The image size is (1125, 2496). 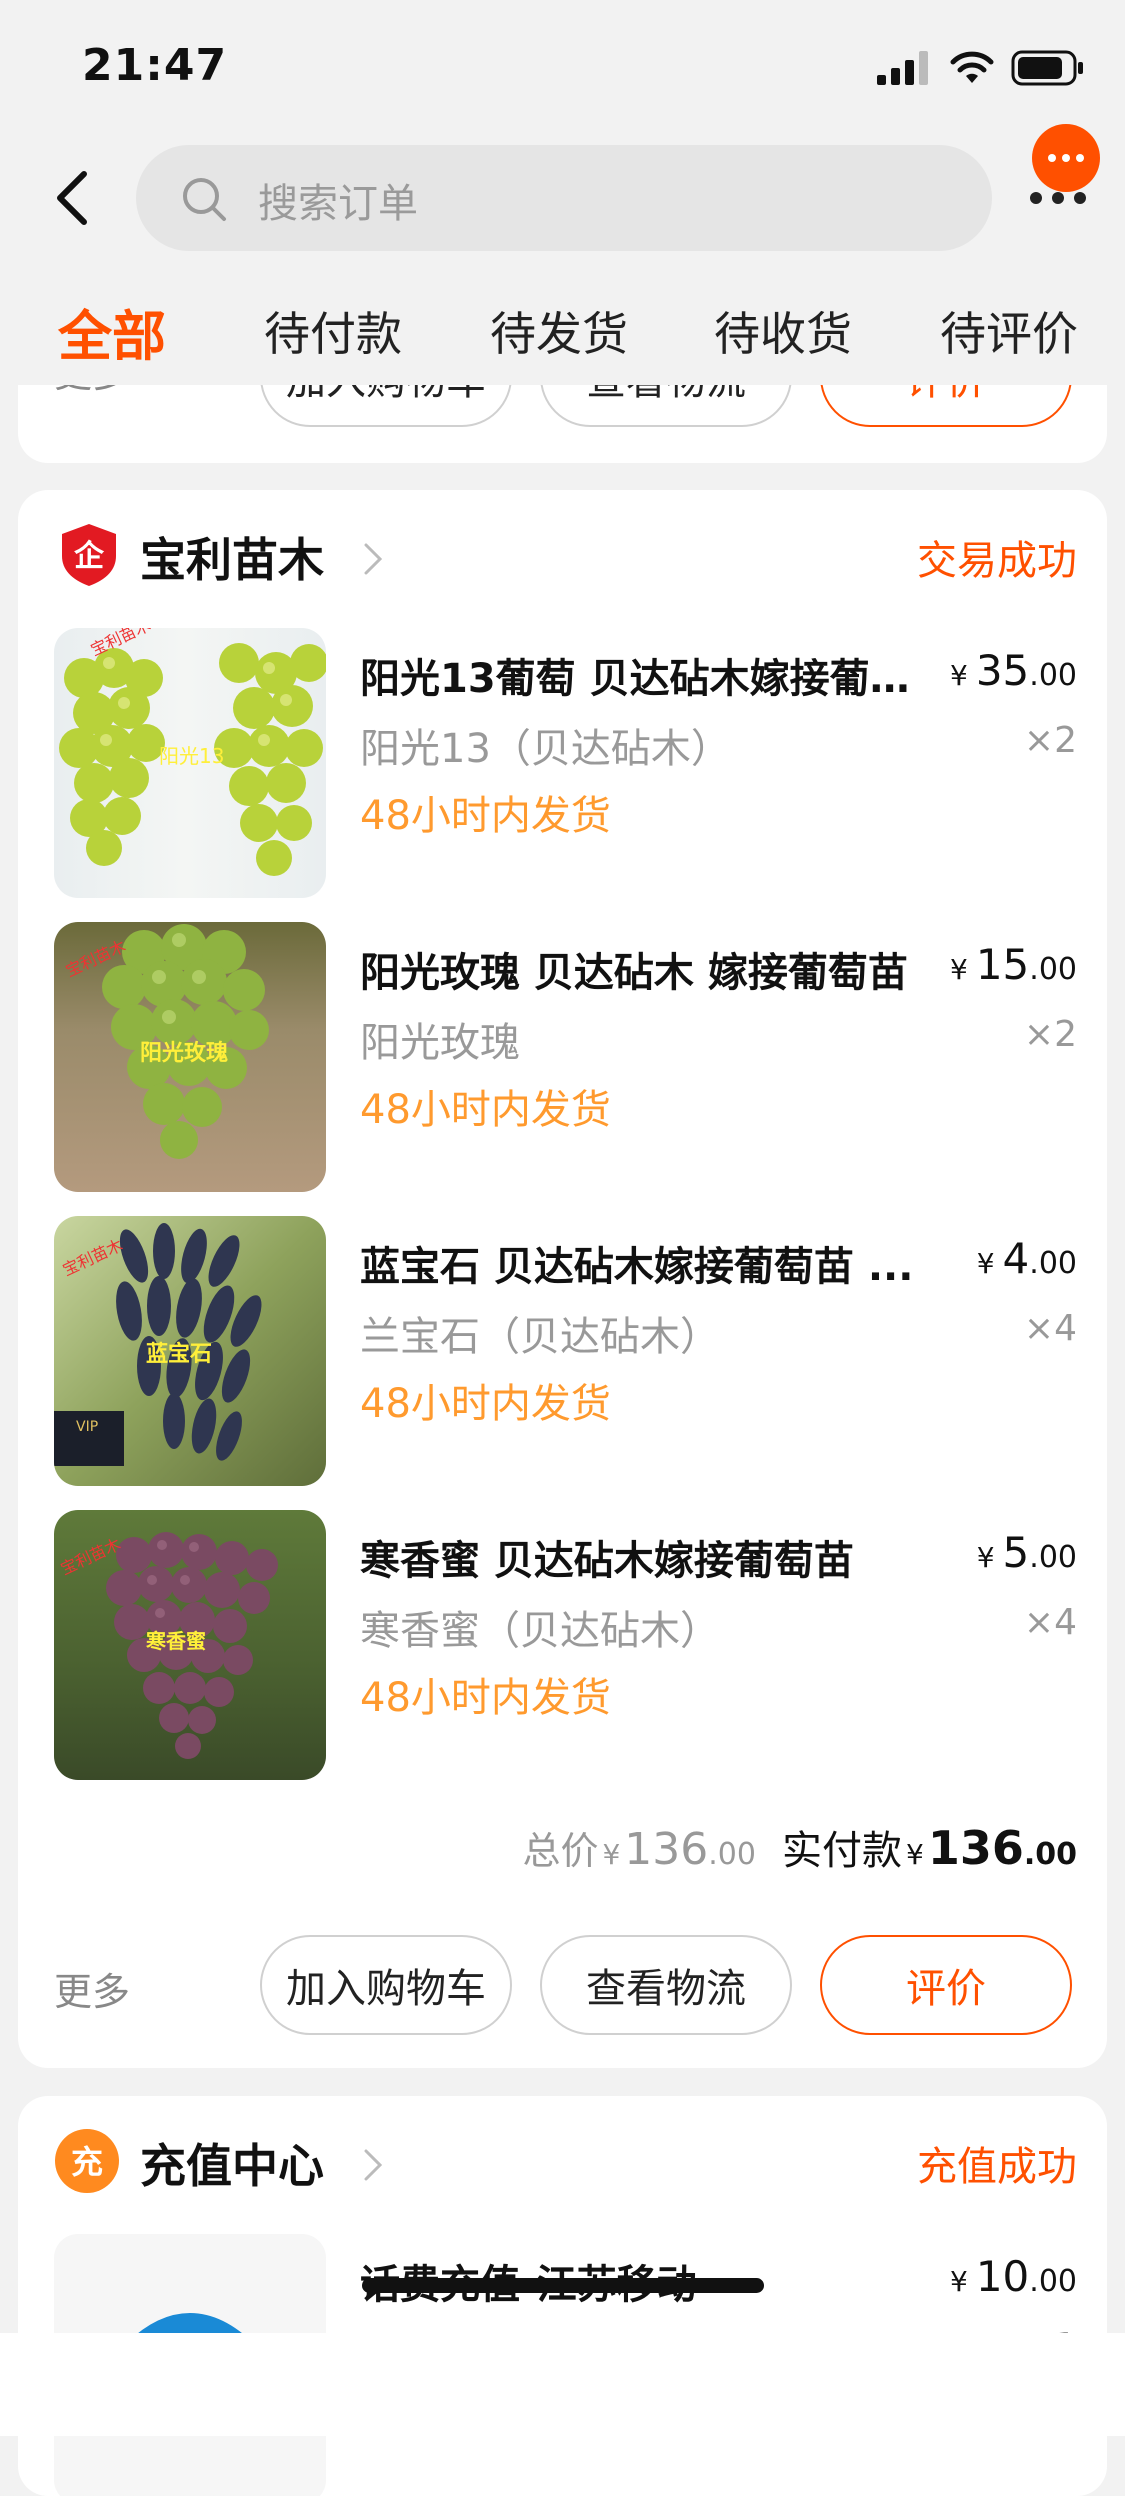 I want to click on wifi-icon, so click(x=972, y=67).